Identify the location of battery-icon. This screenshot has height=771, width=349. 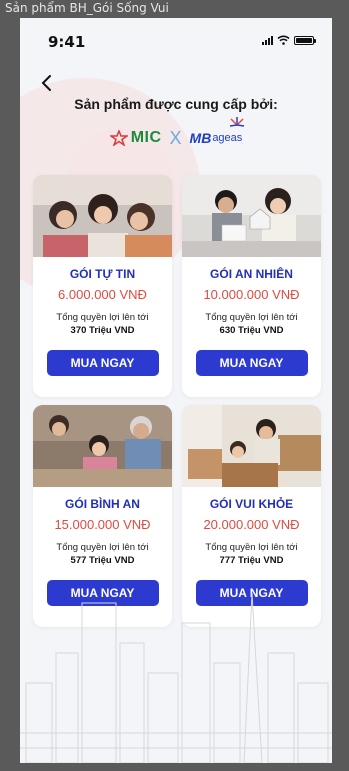
(305, 40).